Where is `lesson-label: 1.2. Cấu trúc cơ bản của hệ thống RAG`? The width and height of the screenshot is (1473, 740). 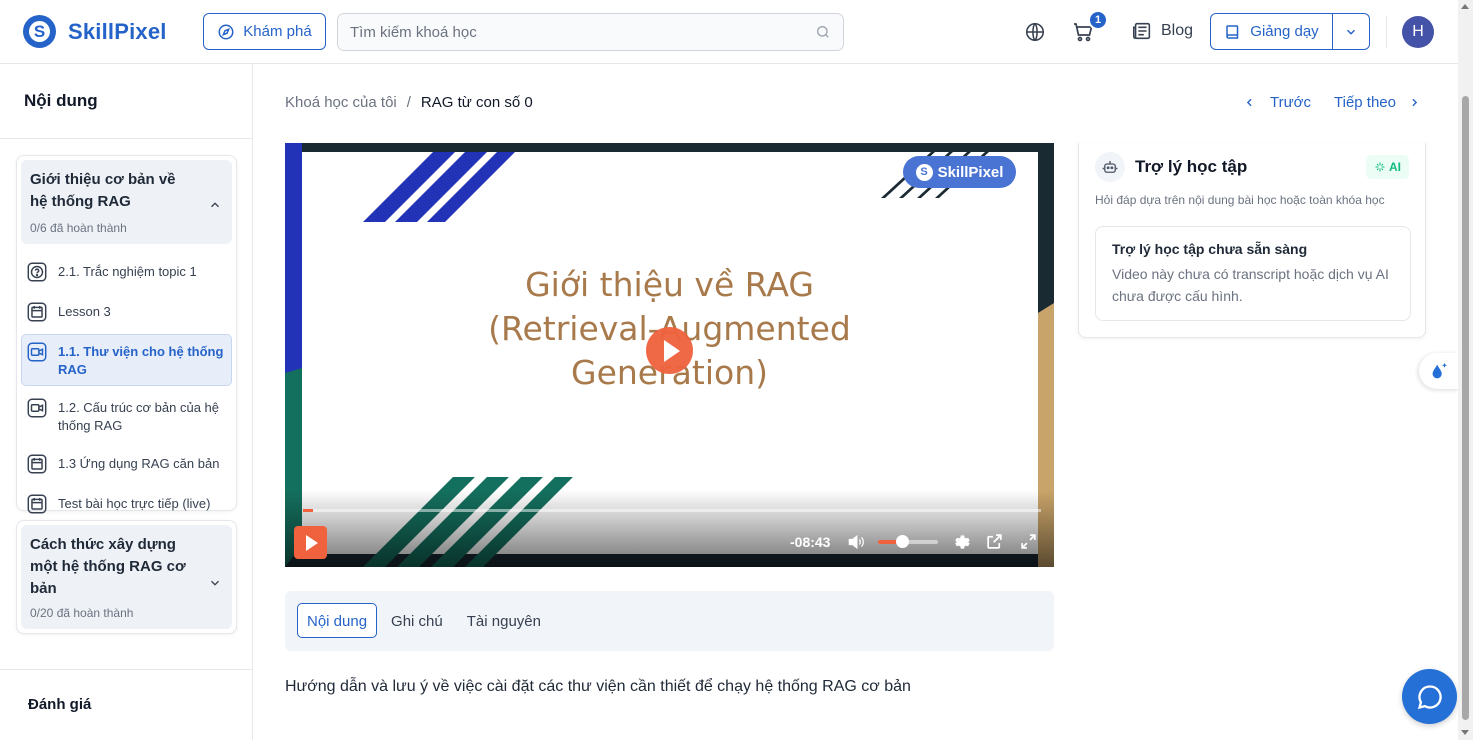
lesson-label: 1.2. Cấu trúc cơ bản của hệ thống RAG is located at coordinates (139, 416).